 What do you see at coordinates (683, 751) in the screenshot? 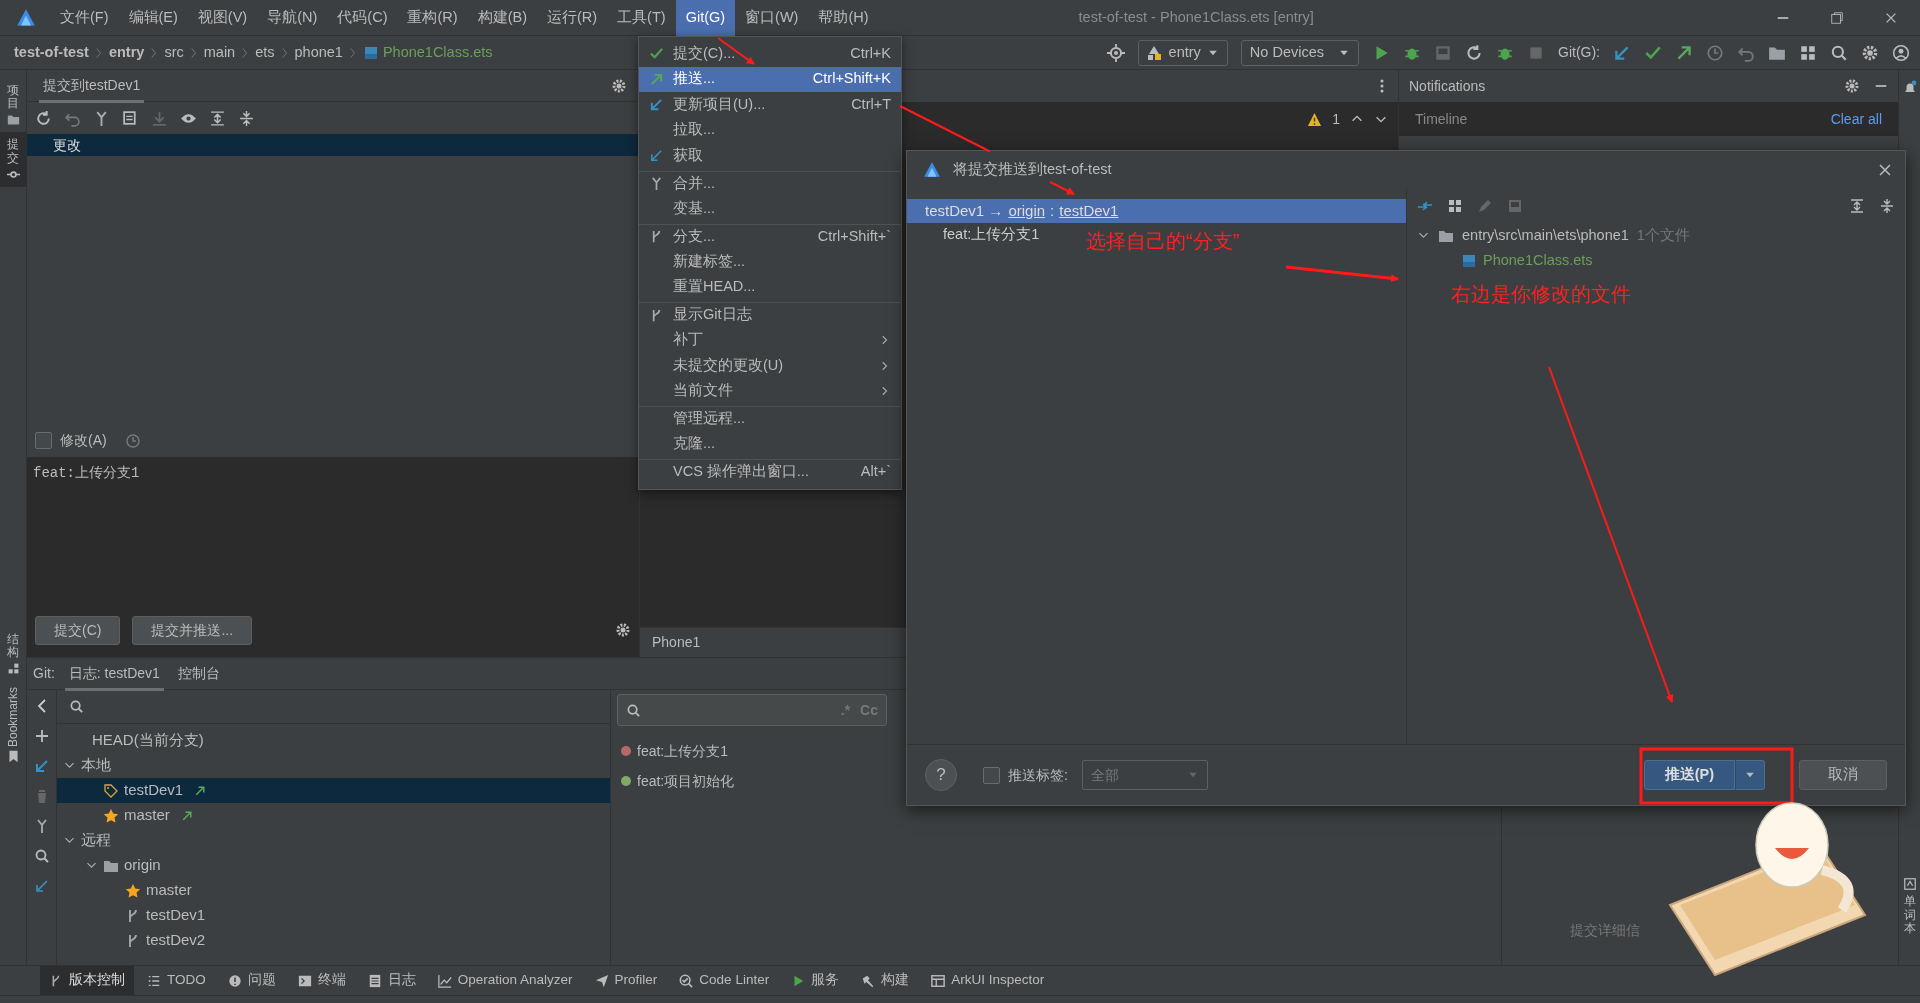
I see `commit-message: feat:上传分支1` at bounding box center [683, 751].